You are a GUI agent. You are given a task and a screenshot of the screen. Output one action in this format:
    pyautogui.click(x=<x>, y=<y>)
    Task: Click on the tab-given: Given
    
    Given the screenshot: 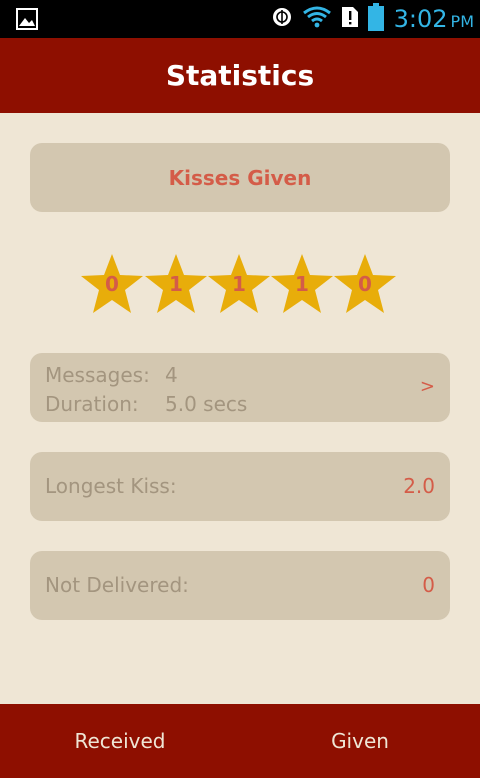 What is the action you would take?
    pyautogui.click(x=360, y=741)
    